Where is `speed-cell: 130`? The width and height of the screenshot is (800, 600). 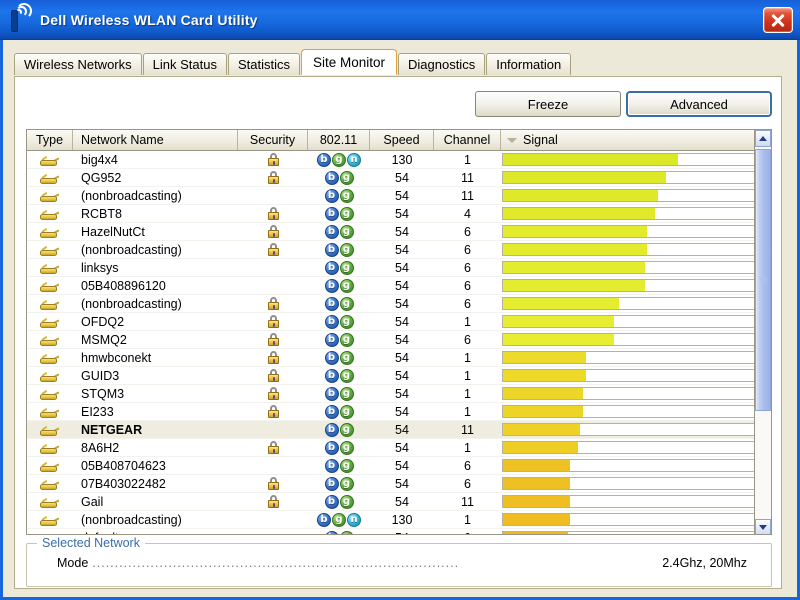 speed-cell: 130 is located at coordinates (402, 519).